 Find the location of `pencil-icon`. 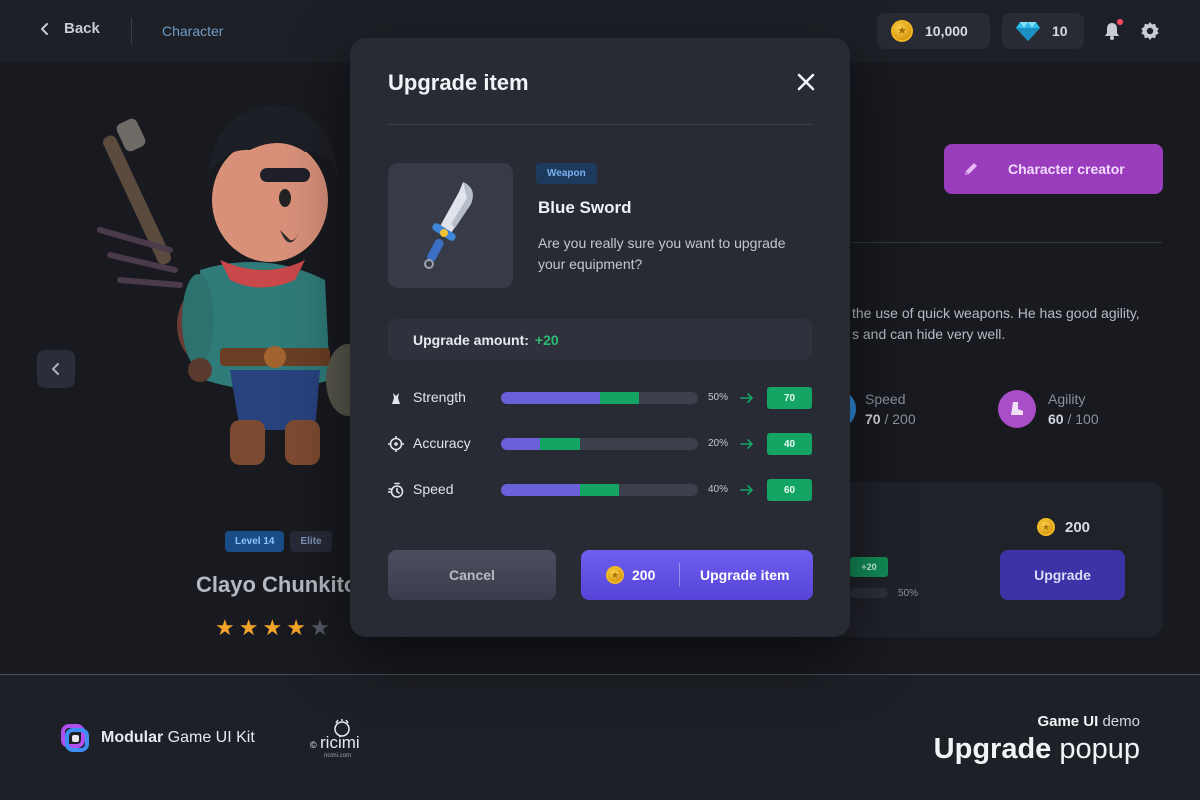

pencil-icon is located at coordinates (971, 169).